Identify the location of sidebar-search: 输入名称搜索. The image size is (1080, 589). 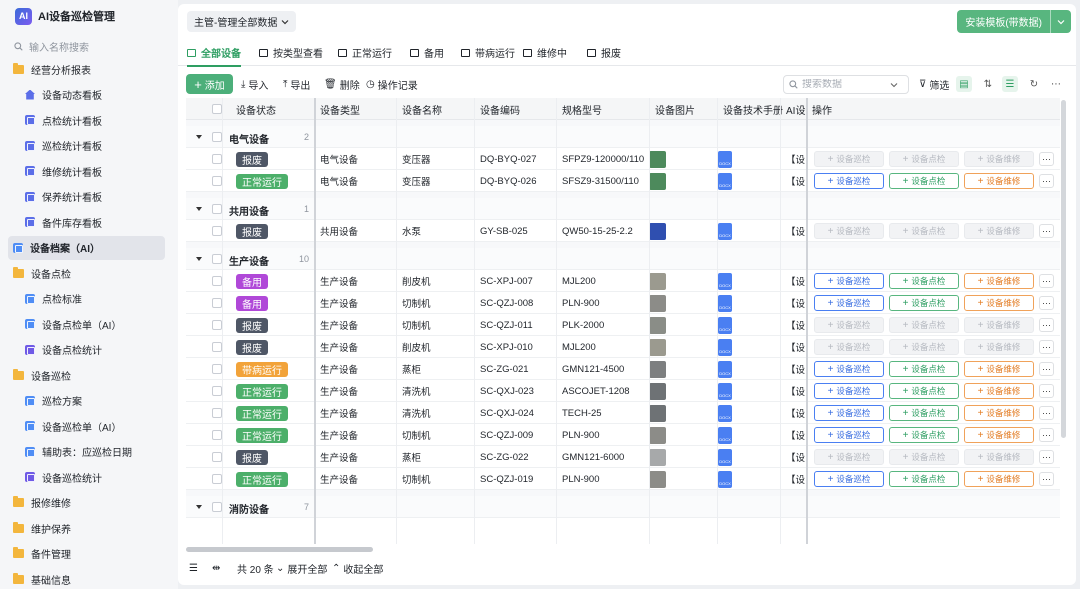
(89, 46).